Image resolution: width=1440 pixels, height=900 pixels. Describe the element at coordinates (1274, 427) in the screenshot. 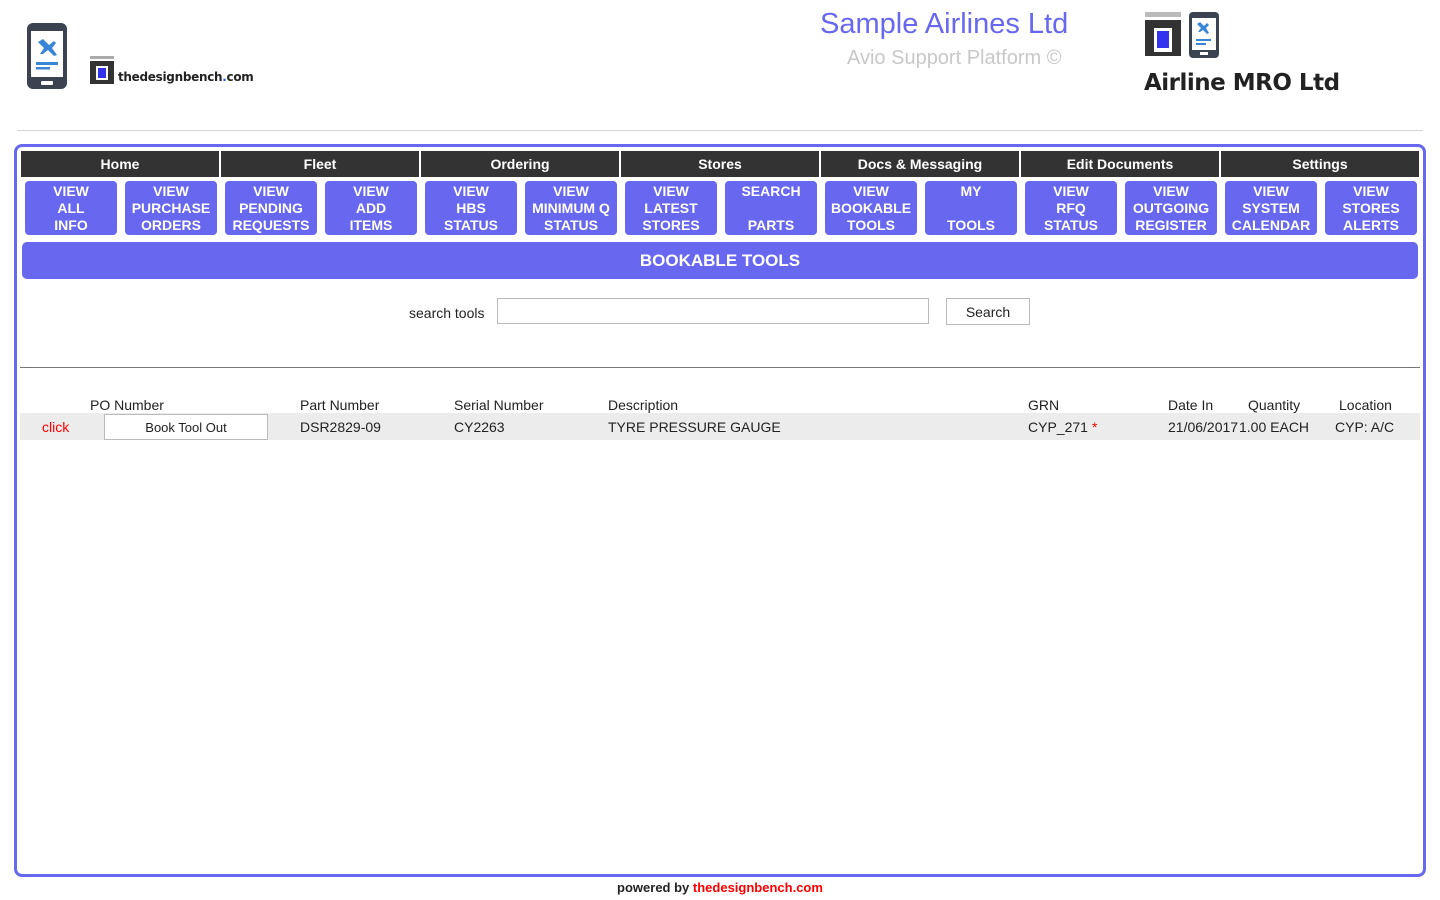

I see `quantity-cell: 1.00 EACH` at that location.